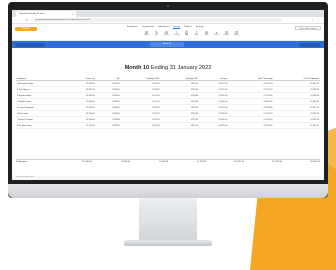 This screenshot has width=336, height=270. What do you see at coordinates (168, 191) in the screenshot?
I see `monitor-chin` at bounding box center [168, 191].